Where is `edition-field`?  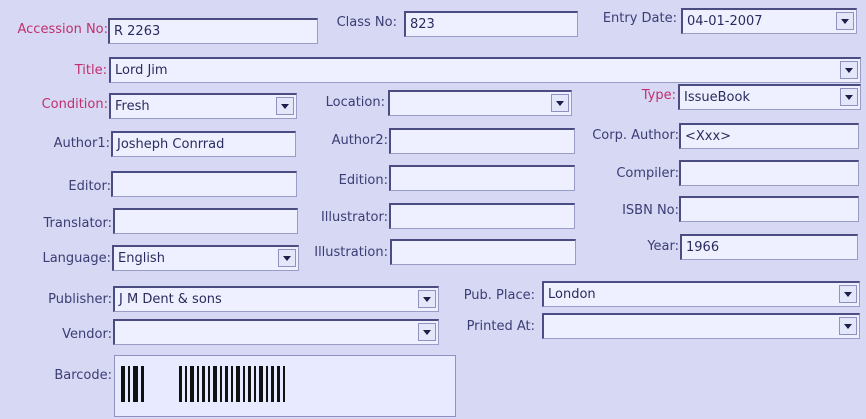
edition-field is located at coordinates (482, 178).